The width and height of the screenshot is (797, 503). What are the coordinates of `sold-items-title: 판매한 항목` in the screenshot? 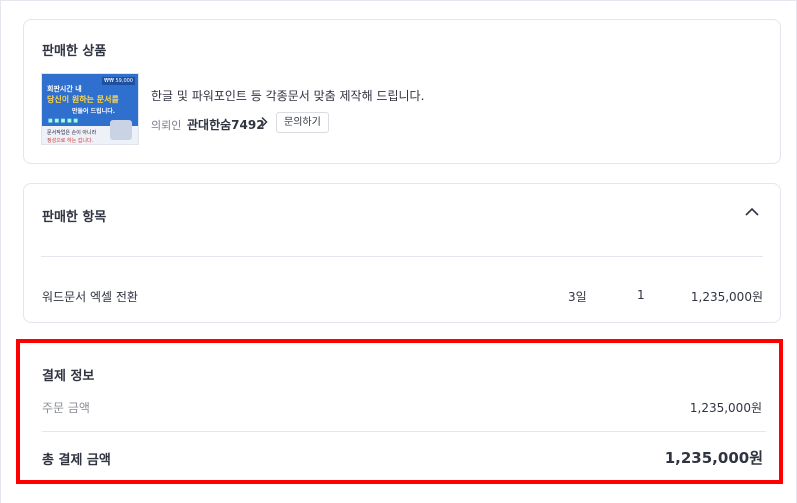 It's located at (74, 217).